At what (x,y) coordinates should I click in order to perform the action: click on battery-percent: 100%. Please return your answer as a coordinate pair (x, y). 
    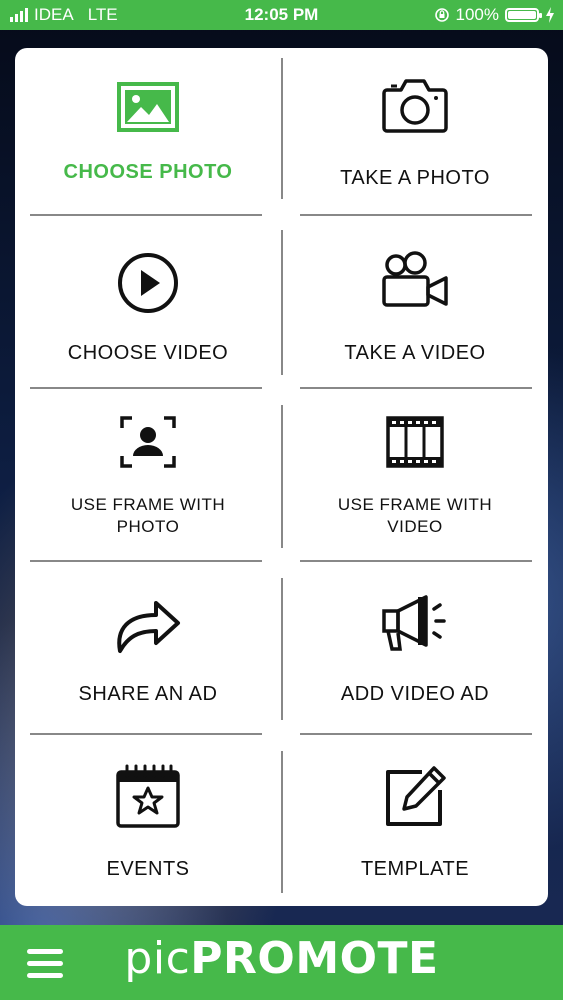
    Looking at the image, I should click on (477, 14).